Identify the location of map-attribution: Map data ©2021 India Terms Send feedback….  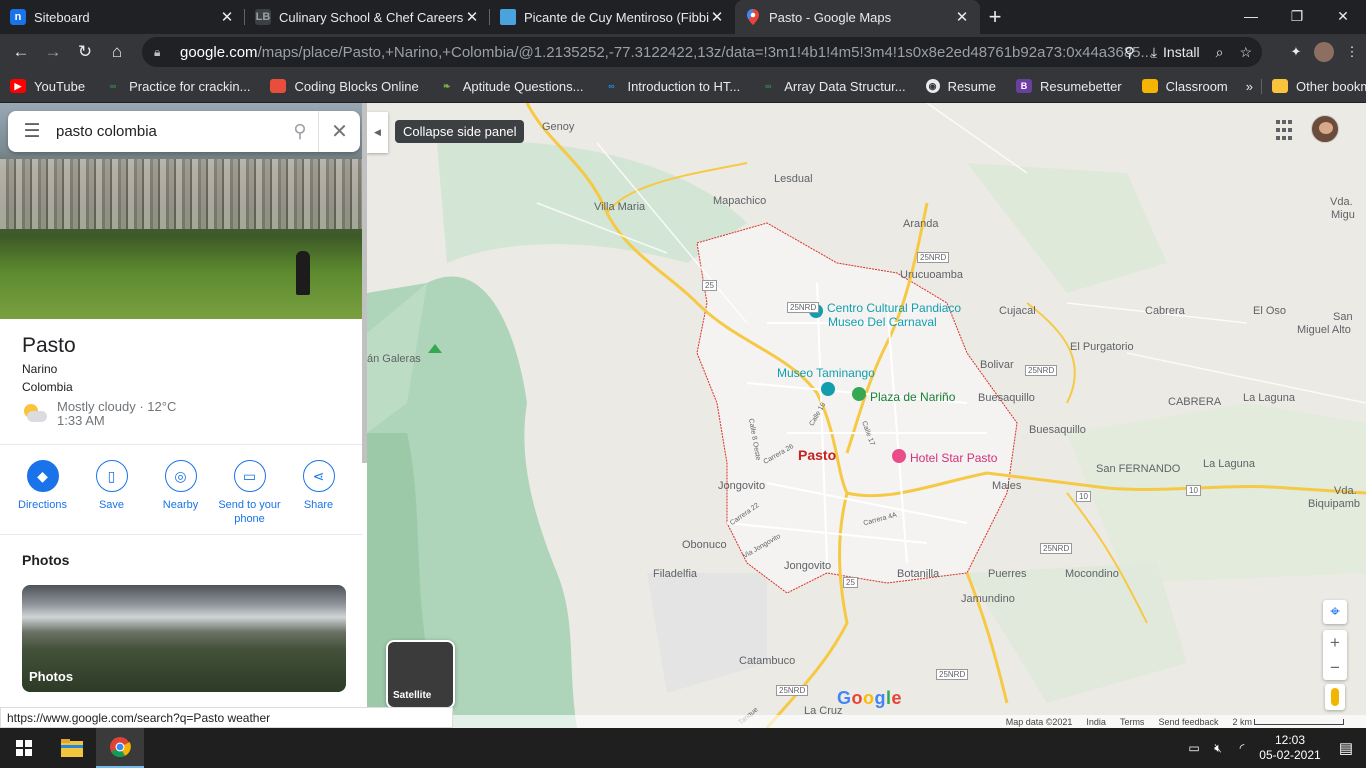
(866, 721).